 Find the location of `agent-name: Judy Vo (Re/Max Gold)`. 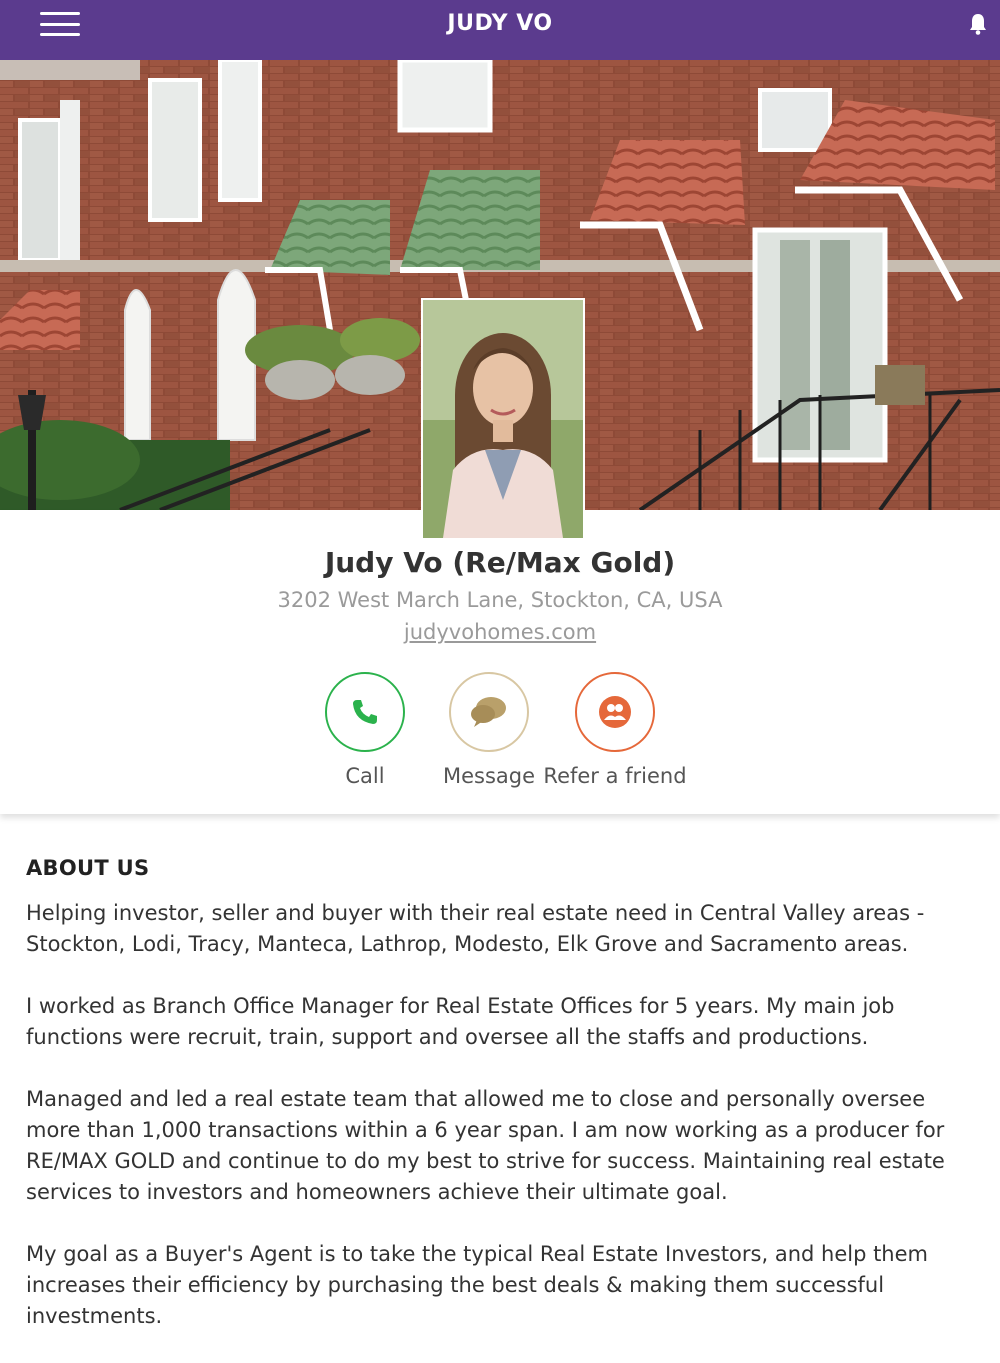

agent-name: Judy Vo (Re/Max Gold) is located at coordinates (500, 562).